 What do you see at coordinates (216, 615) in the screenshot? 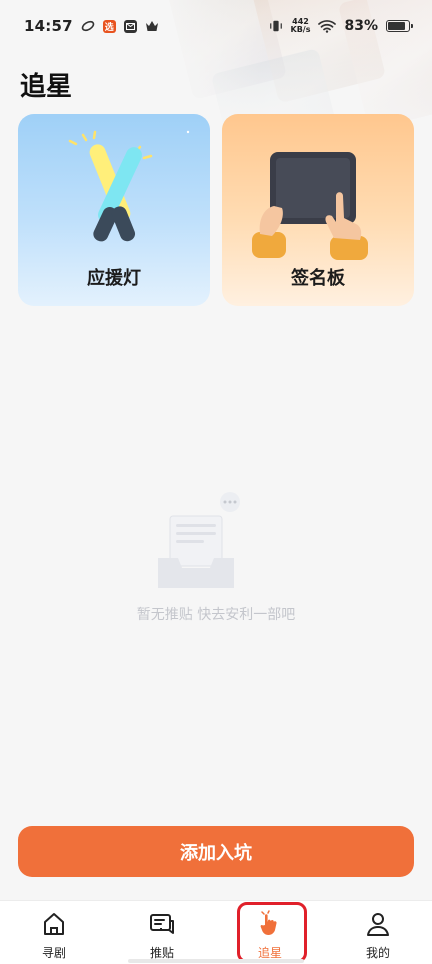
I see `empty-state-text: 暂无推贴 快去安利一部吧` at bounding box center [216, 615].